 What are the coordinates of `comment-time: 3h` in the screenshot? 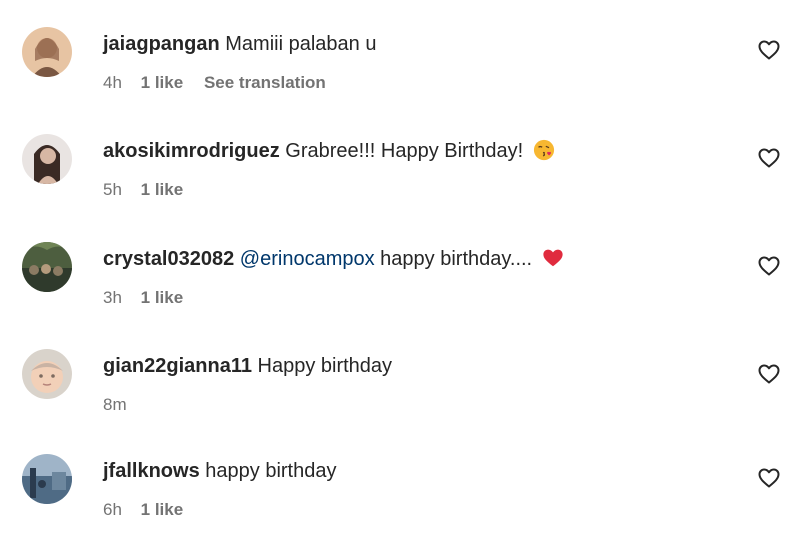 It's located at (112, 297).